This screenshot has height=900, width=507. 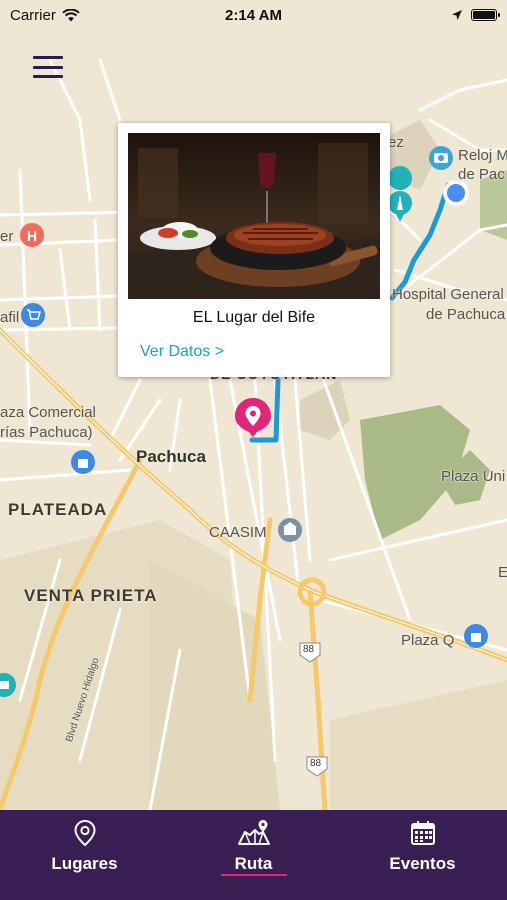 What do you see at coordinates (253, 417) in the screenshot?
I see `map-pin-icon` at bounding box center [253, 417].